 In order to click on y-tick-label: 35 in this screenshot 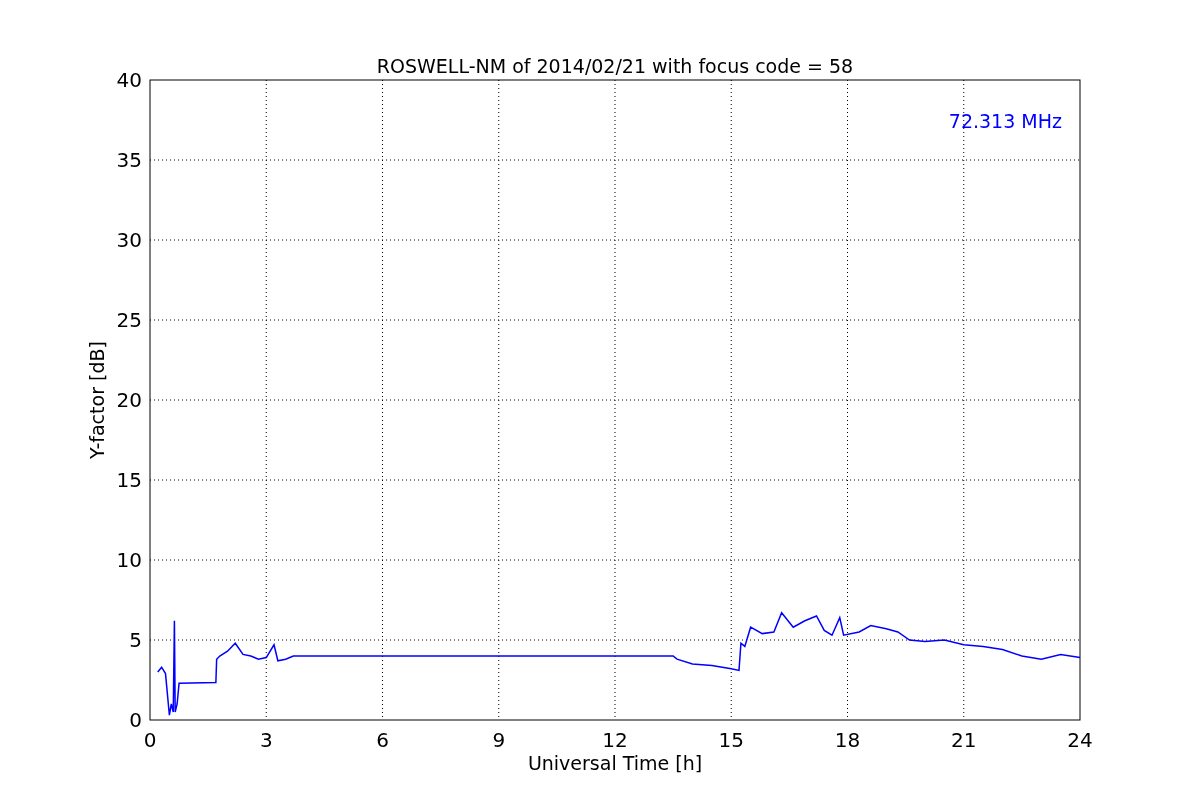, I will do `click(129, 160)`.